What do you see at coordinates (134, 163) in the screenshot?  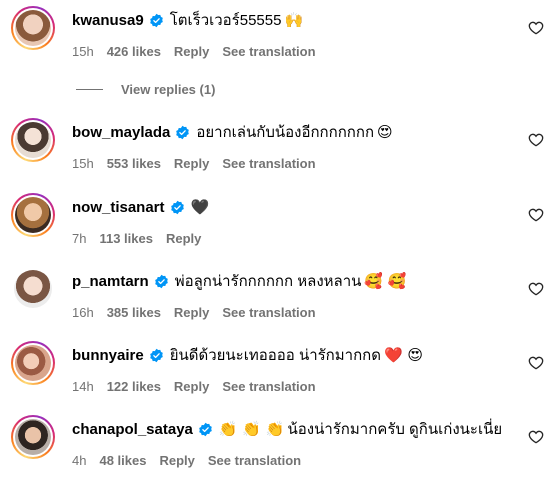 I see `likes-count: 553 likes` at bounding box center [134, 163].